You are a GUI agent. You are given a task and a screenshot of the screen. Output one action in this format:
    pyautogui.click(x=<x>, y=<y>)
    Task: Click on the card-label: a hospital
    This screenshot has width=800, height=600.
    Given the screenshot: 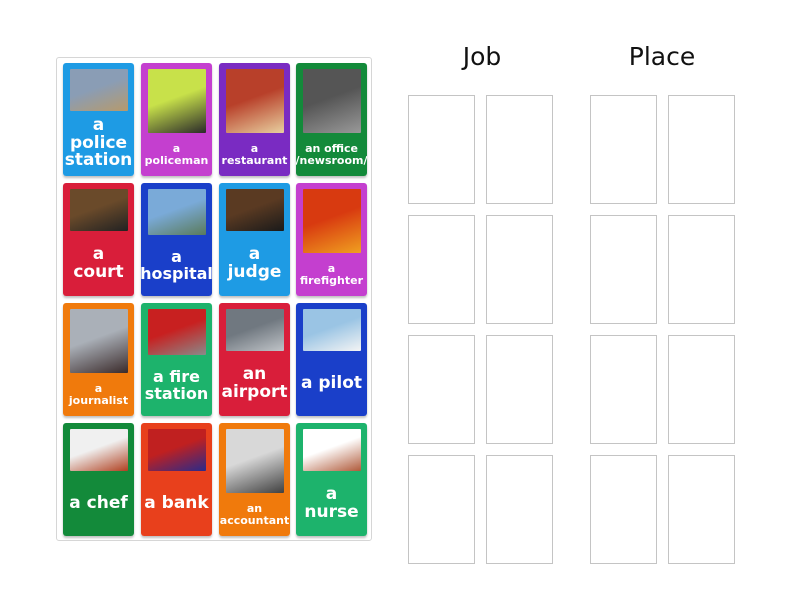 What is the action you would take?
    pyautogui.click(x=176, y=264)
    